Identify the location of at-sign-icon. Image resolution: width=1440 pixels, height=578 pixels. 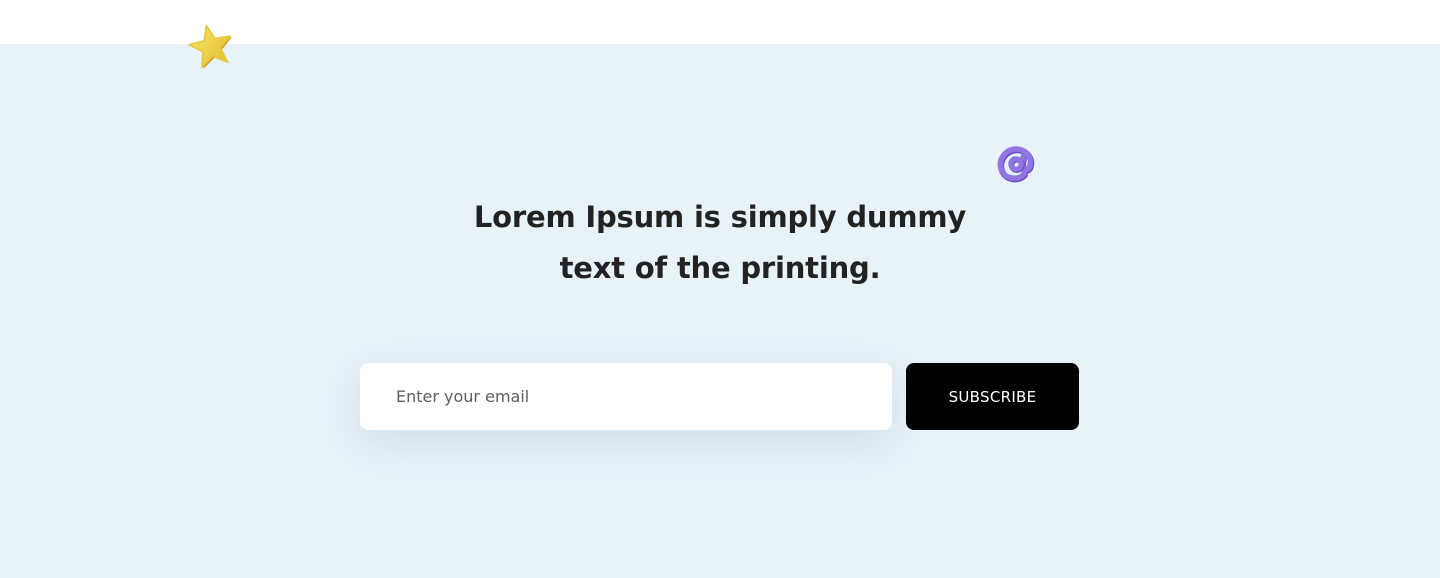
(1016, 164).